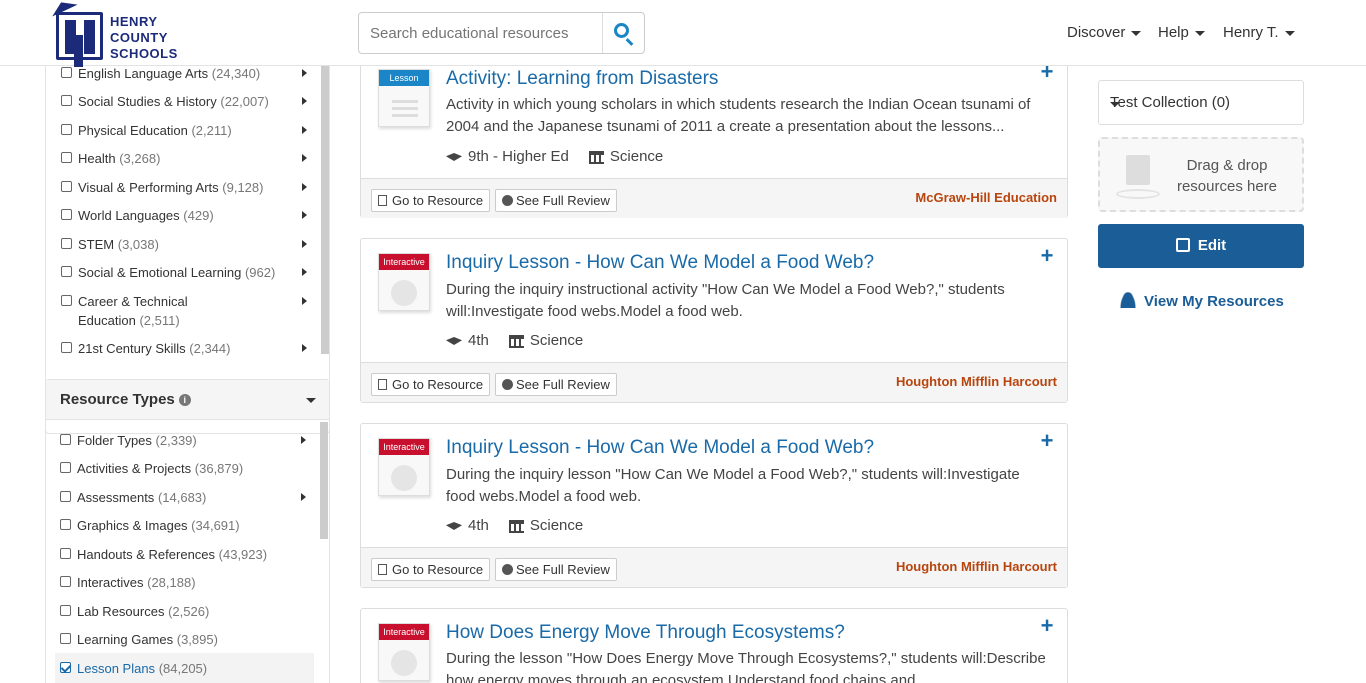  What do you see at coordinates (177, 440) in the screenshot?
I see `filter-folder-types: Folder Types (2,339)` at bounding box center [177, 440].